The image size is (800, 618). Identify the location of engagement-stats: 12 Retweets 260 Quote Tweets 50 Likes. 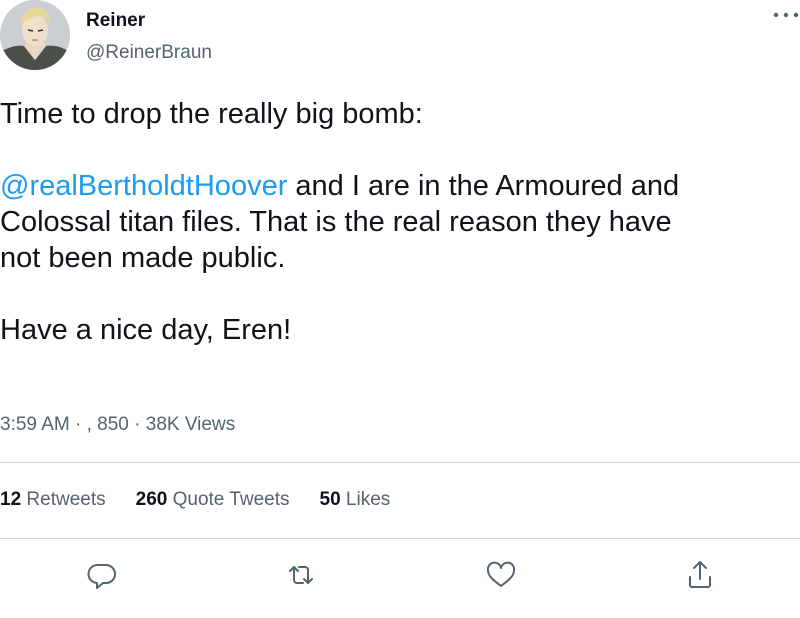
(210, 500).